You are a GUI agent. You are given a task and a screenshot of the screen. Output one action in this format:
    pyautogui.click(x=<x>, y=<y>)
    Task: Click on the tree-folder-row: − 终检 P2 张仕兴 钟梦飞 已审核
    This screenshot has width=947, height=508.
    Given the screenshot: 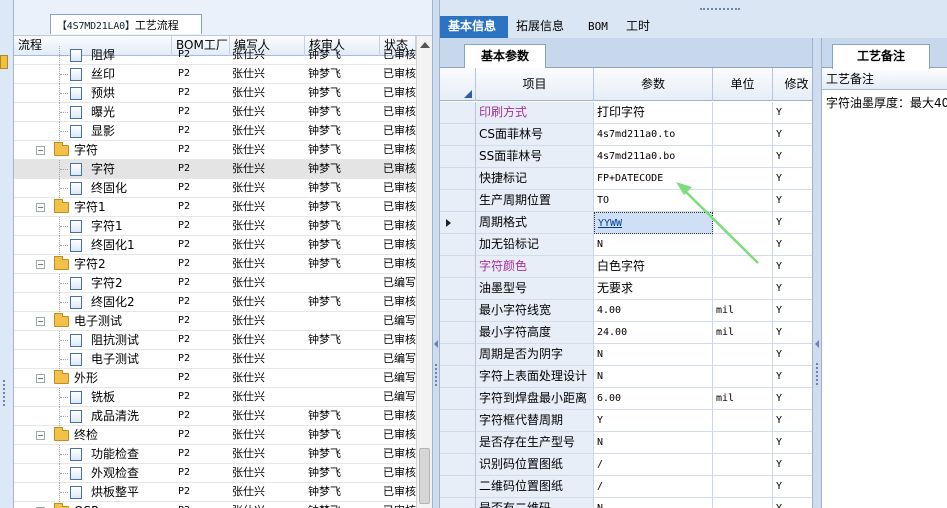 What is the action you would take?
    pyautogui.click(x=215, y=435)
    